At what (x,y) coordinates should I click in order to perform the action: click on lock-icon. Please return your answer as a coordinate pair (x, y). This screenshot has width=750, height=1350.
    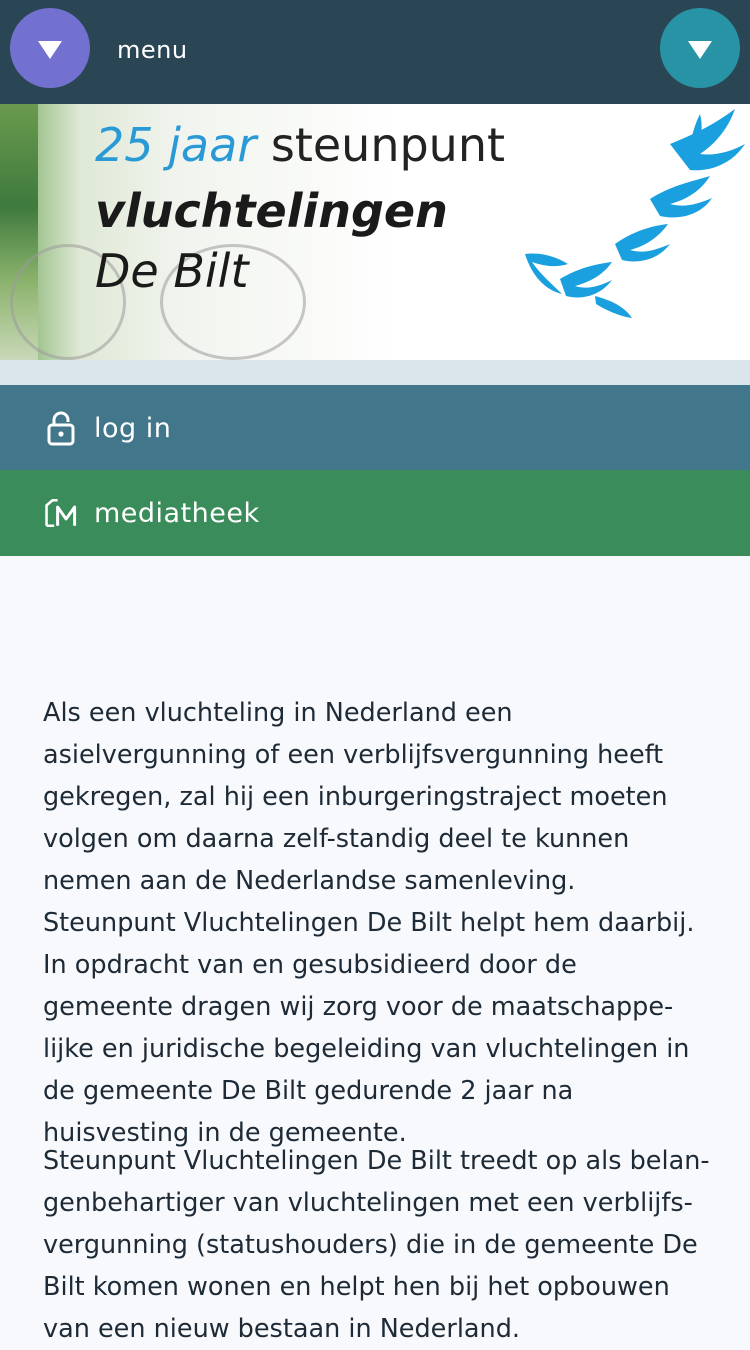
    Looking at the image, I should click on (61, 428).